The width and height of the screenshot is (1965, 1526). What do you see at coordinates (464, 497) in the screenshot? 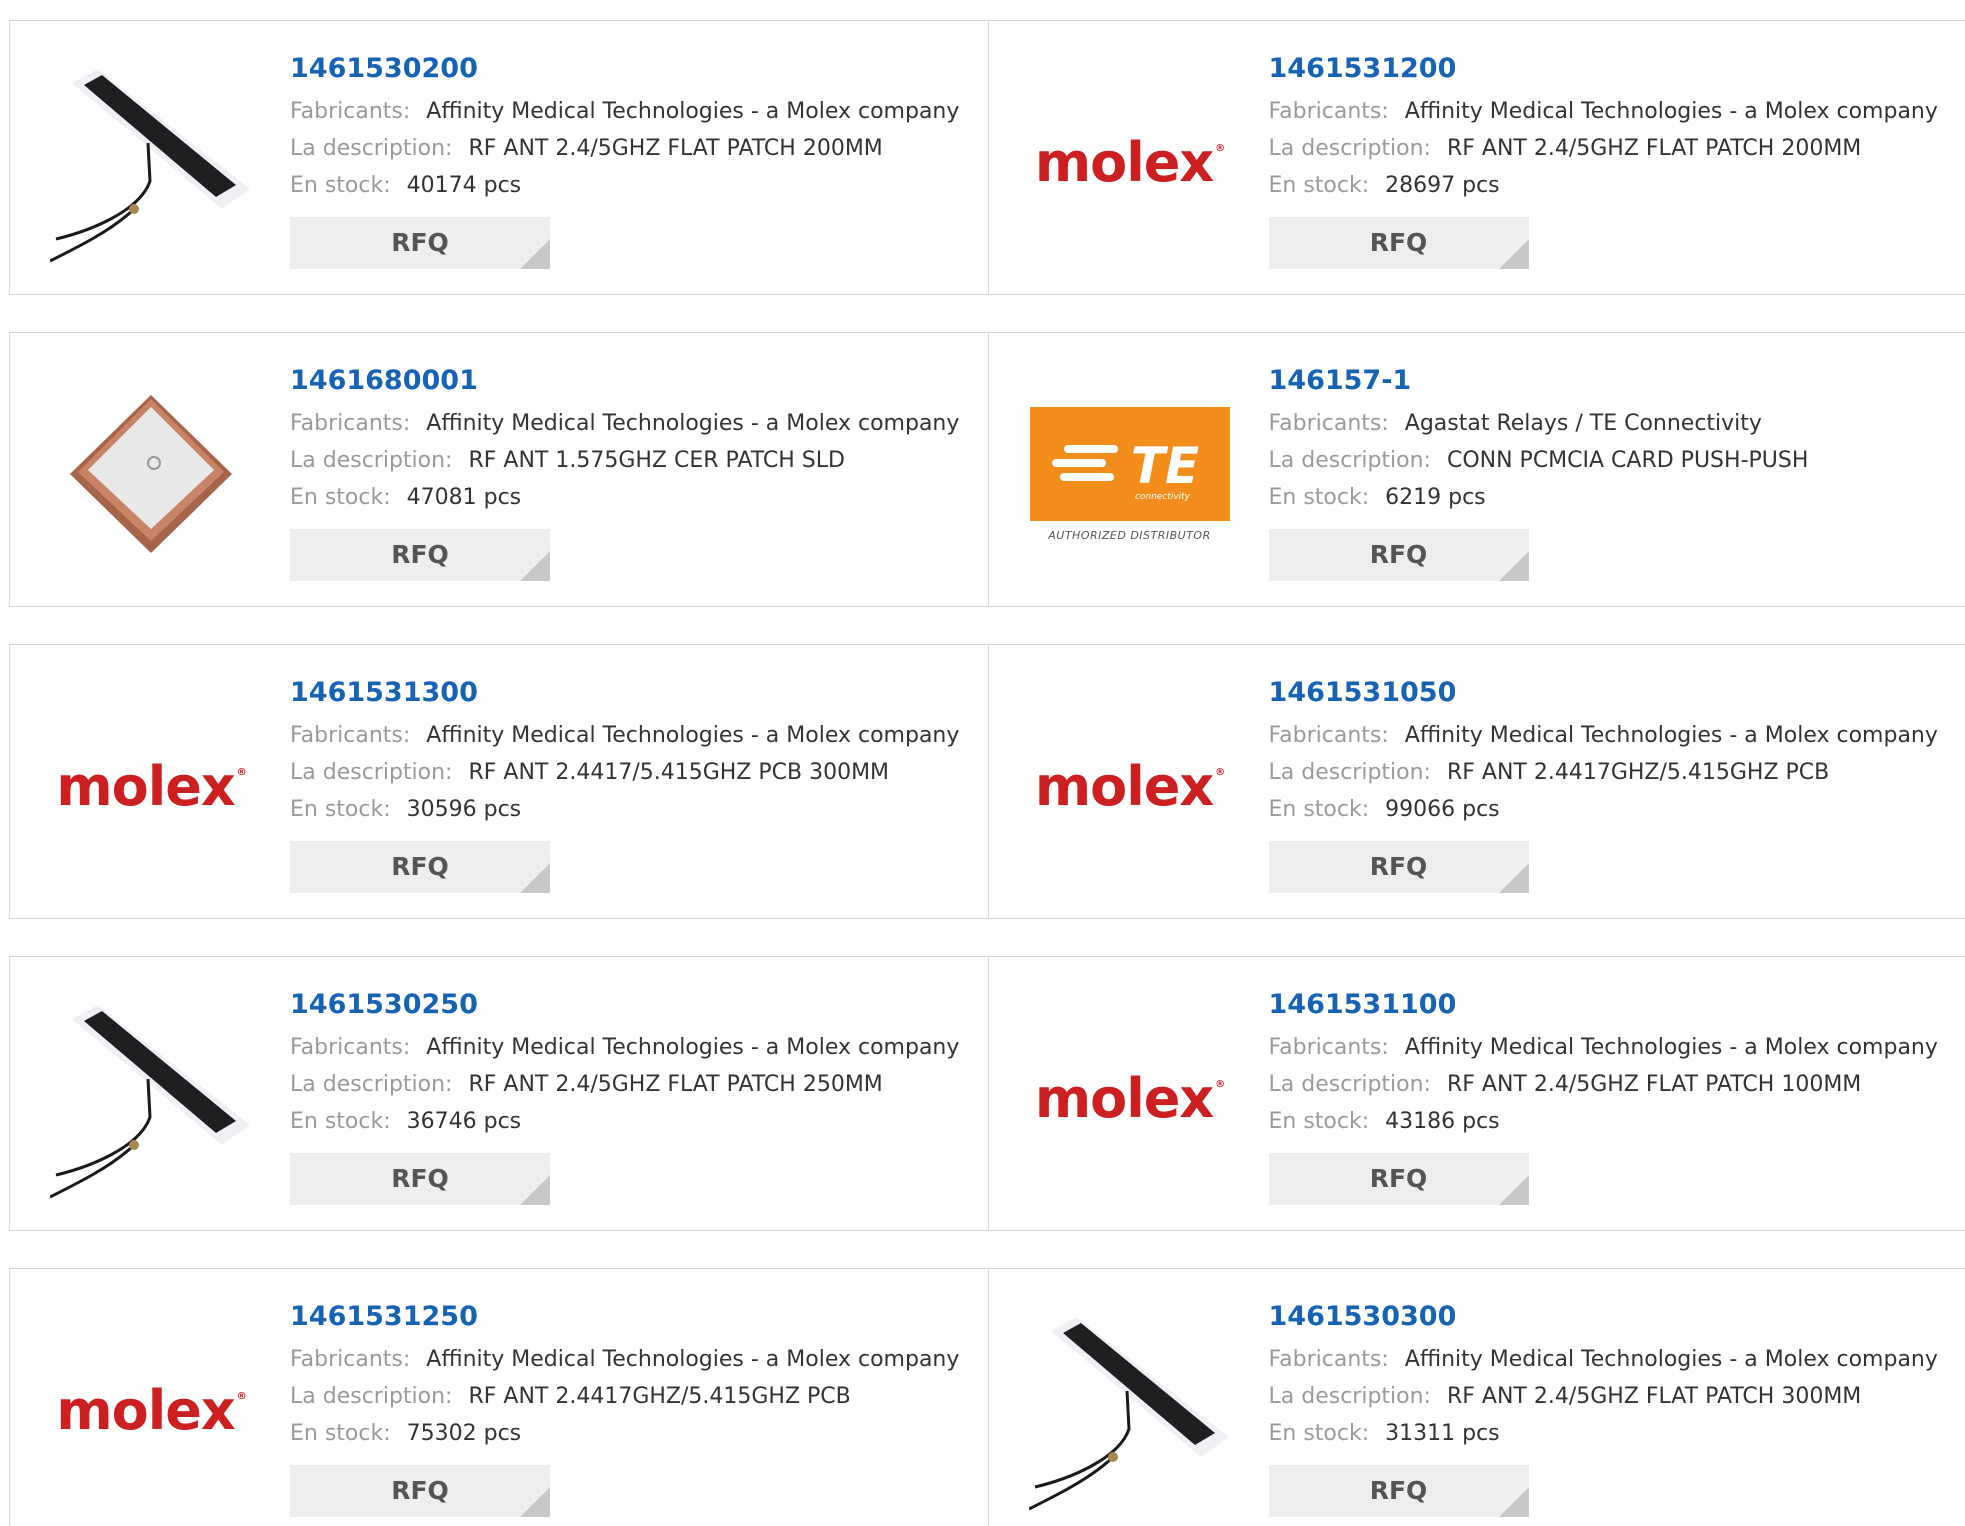
I see `stock-value: 47081 pcs` at bounding box center [464, 497].